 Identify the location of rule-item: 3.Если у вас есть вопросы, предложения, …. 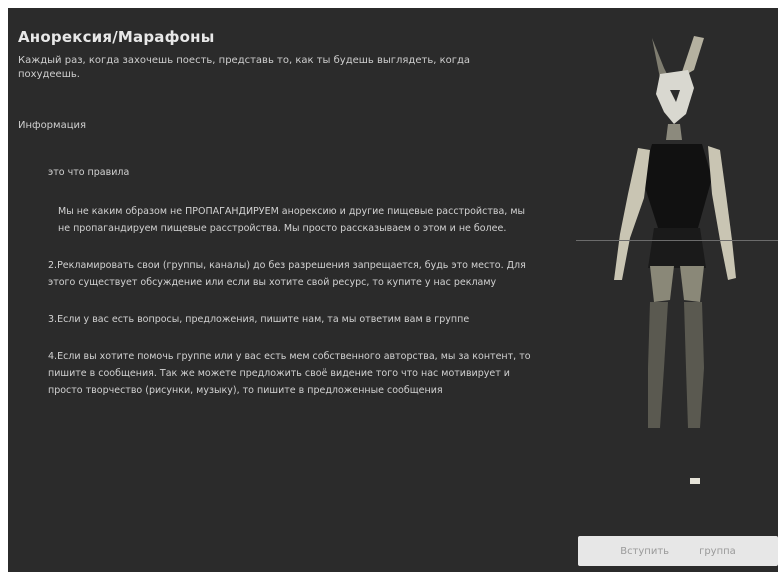
(259, 319).